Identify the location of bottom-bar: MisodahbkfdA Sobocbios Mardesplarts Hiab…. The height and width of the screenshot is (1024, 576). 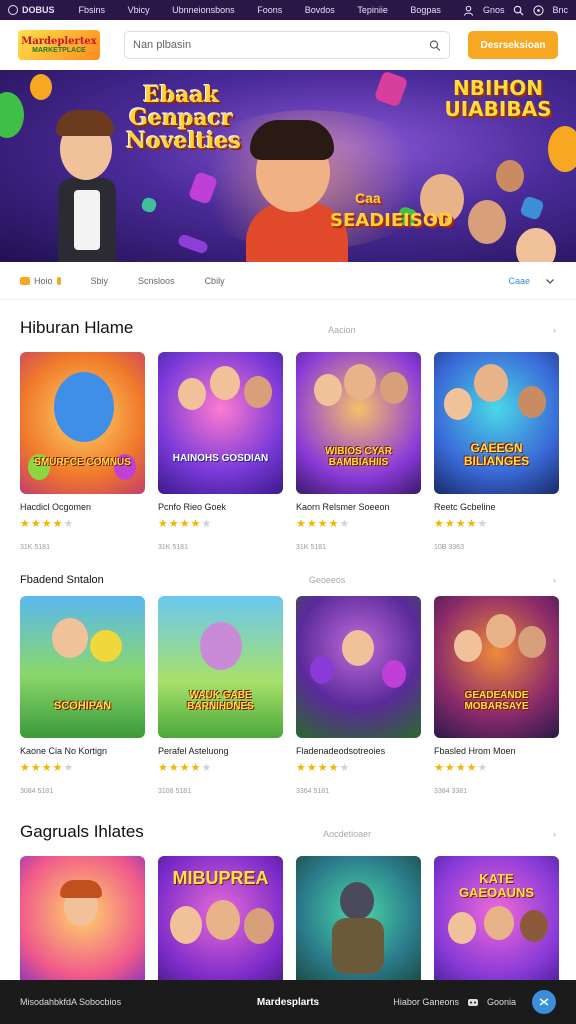
(288, 1002).